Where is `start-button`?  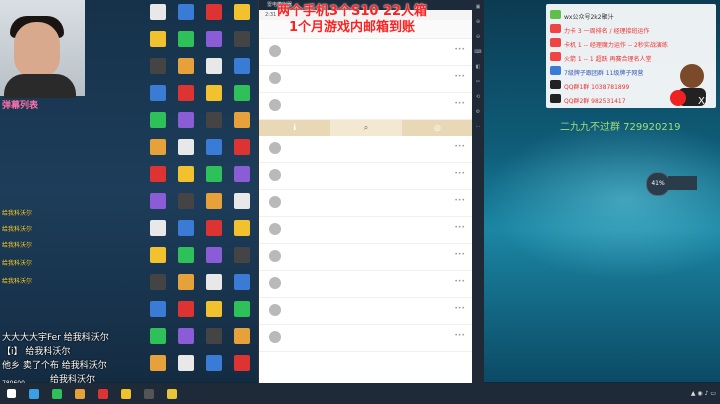
start-button is located at coordinates (13, 393).